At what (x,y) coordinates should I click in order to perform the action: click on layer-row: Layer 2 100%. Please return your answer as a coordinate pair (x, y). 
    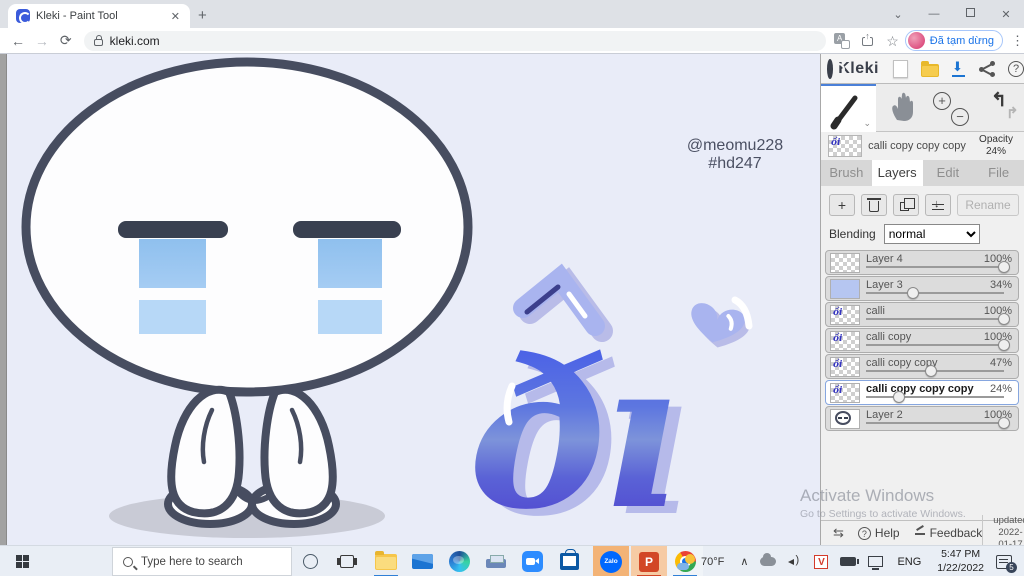
    Looking at the image, I should click on (922, 418).